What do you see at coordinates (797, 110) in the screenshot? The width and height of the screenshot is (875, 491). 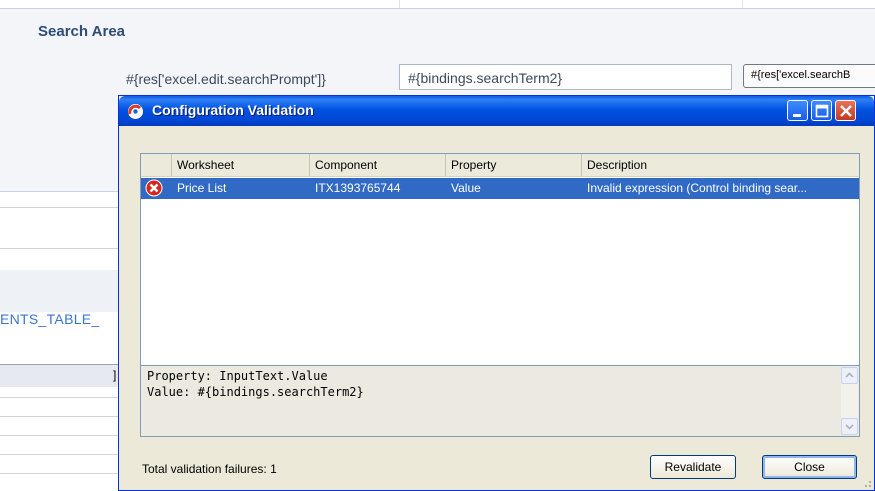 I see `minimize-button` at bounding box center [797, 110].